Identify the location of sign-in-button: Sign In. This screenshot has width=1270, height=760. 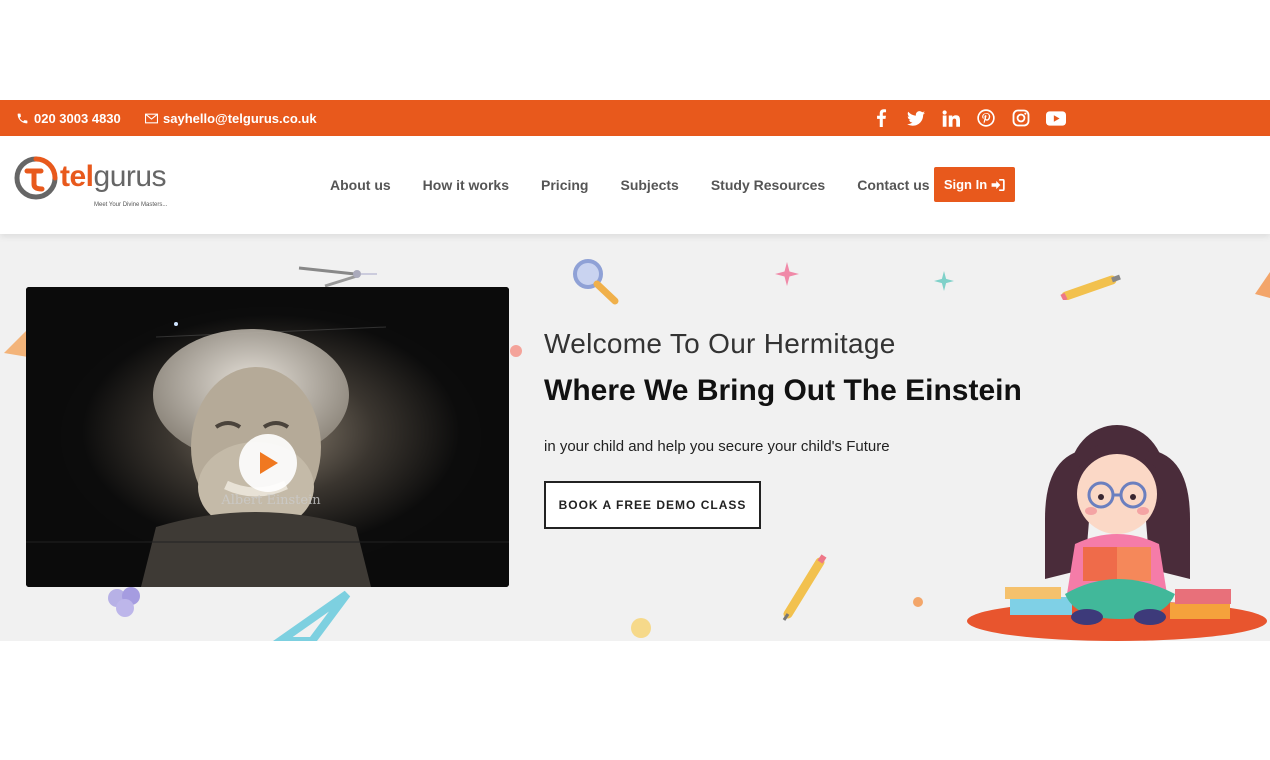
(974, 184).